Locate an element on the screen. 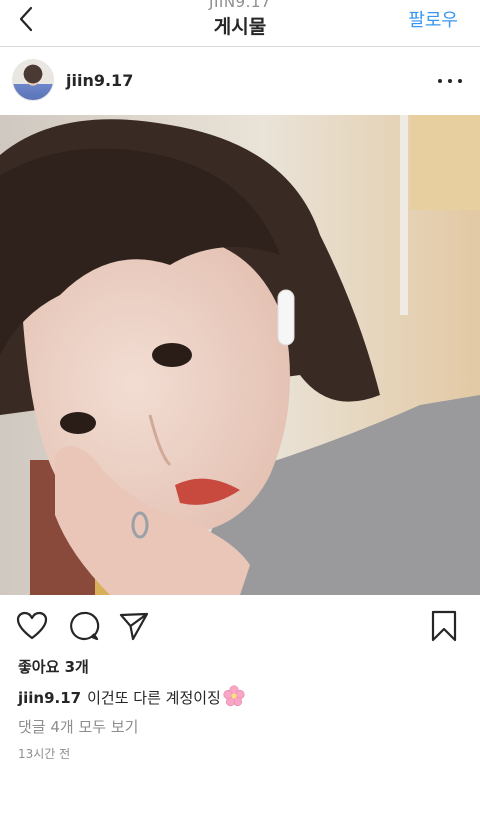  caption-text: 이건또 다른 계정이징 is located at coordinates (154, 698).